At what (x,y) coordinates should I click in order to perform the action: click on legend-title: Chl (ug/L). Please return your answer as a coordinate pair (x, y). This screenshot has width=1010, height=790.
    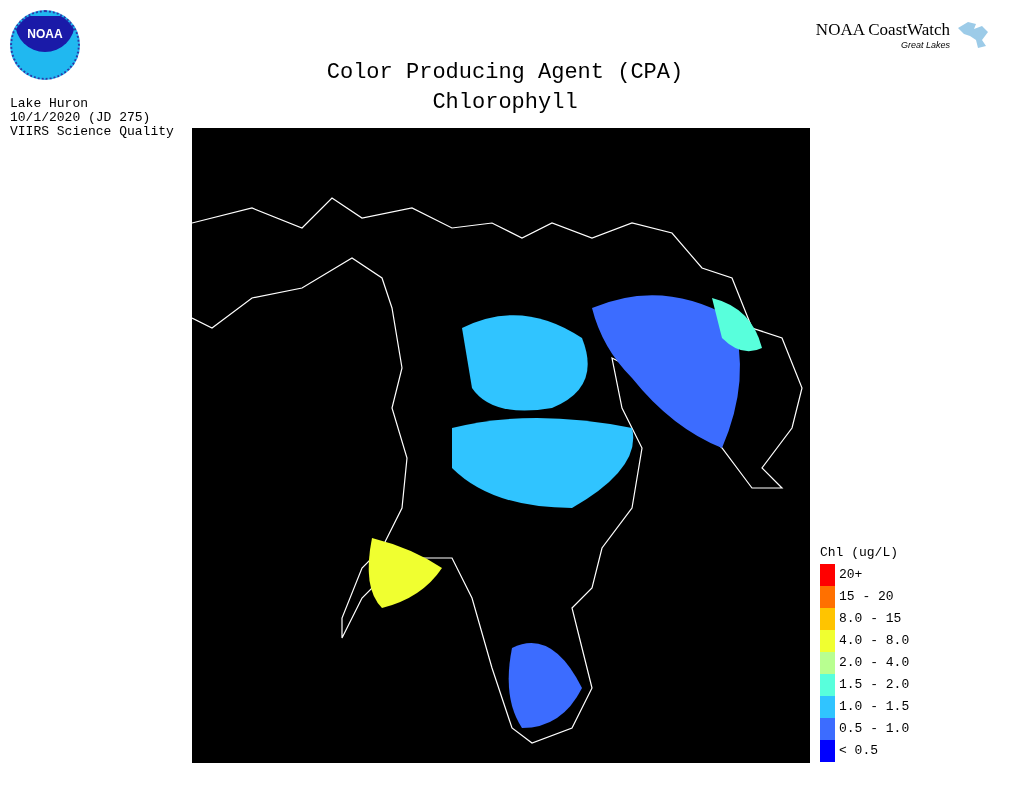
    Looking at the image, I should click on (859, 553).